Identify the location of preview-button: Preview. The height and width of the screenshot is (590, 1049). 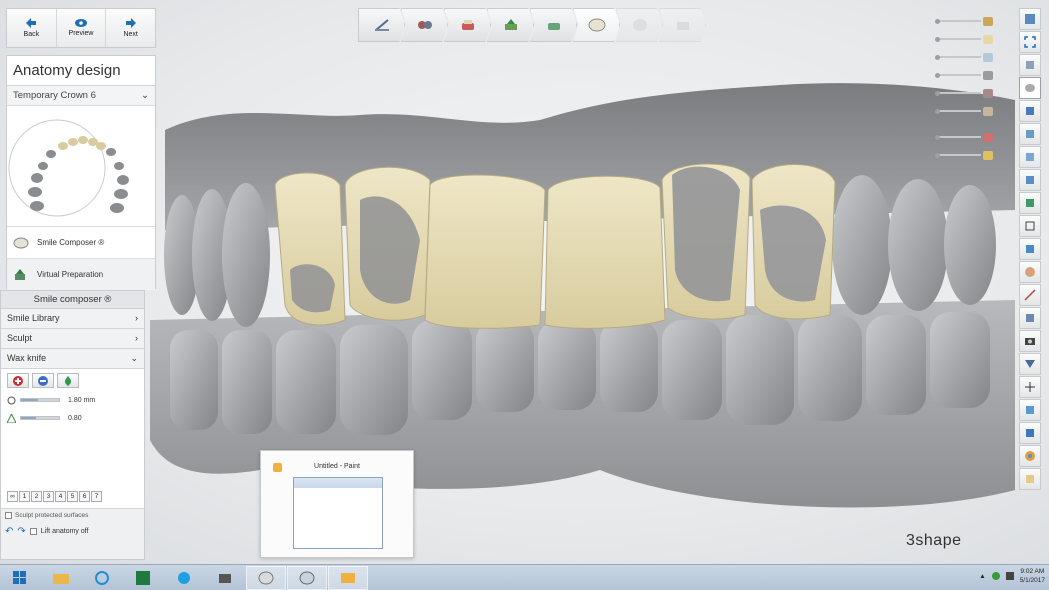
(82, 28).